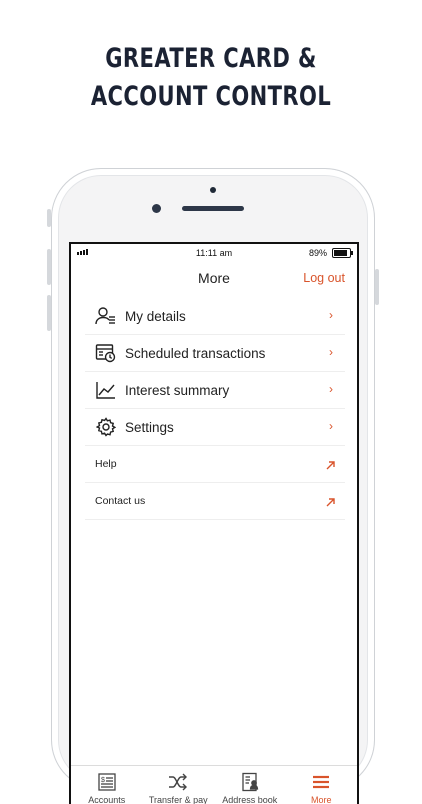 The height and width of the screenshot is (804, 422). Describe the element at coordinates (177, 390) in the screenshot. I see `menu-item-label: Interest summary` at that location.